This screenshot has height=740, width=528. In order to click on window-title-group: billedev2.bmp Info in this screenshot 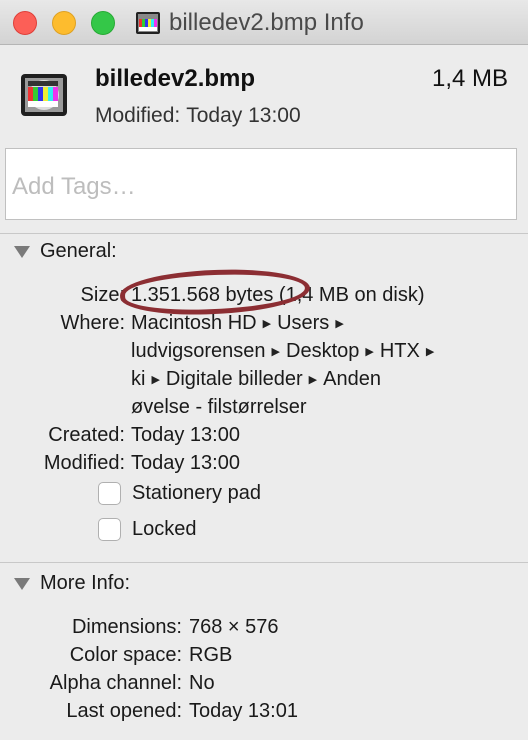, I will do `click(249, 23)`.